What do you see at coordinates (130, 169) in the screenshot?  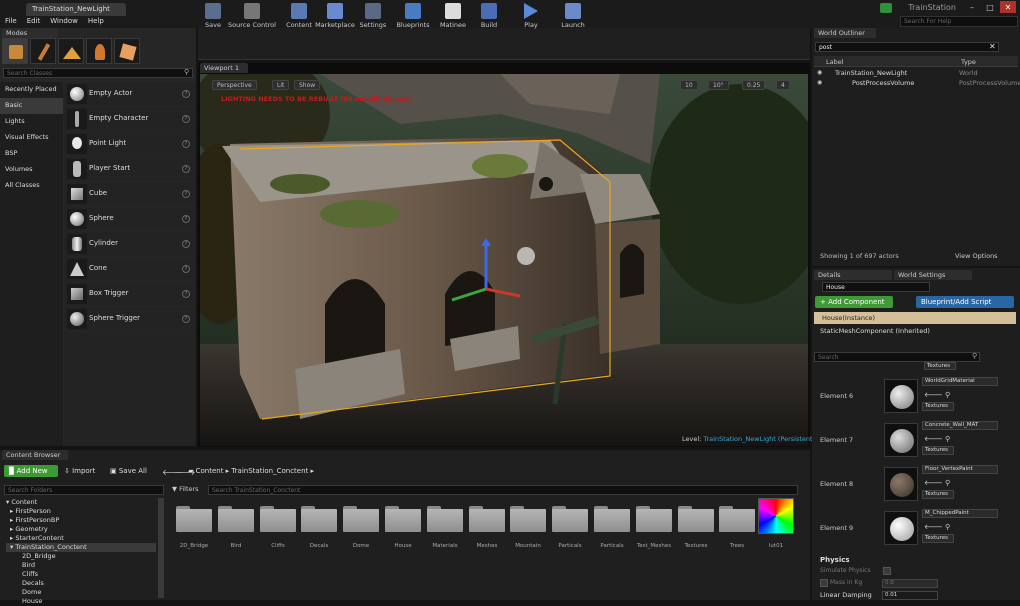 I see `list-item: Player Start?` at bounding box center [130, 169].